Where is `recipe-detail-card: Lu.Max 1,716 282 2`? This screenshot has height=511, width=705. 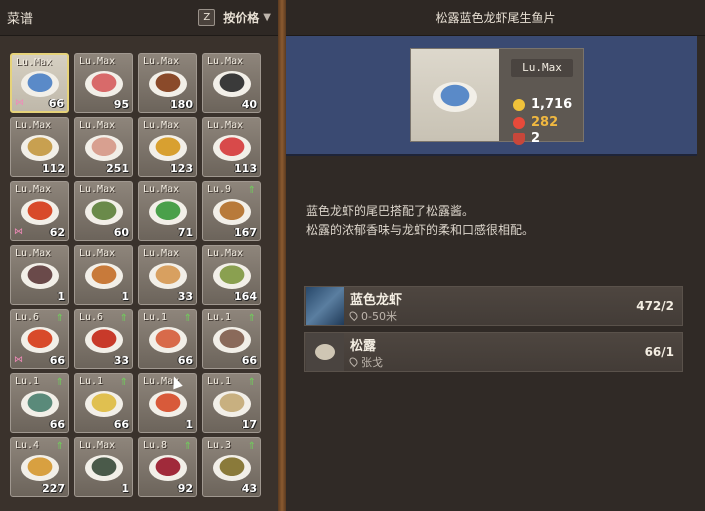
recipe-detail-card: Lu.Max 1,716 282 2 is located at coordinates (497, 97).